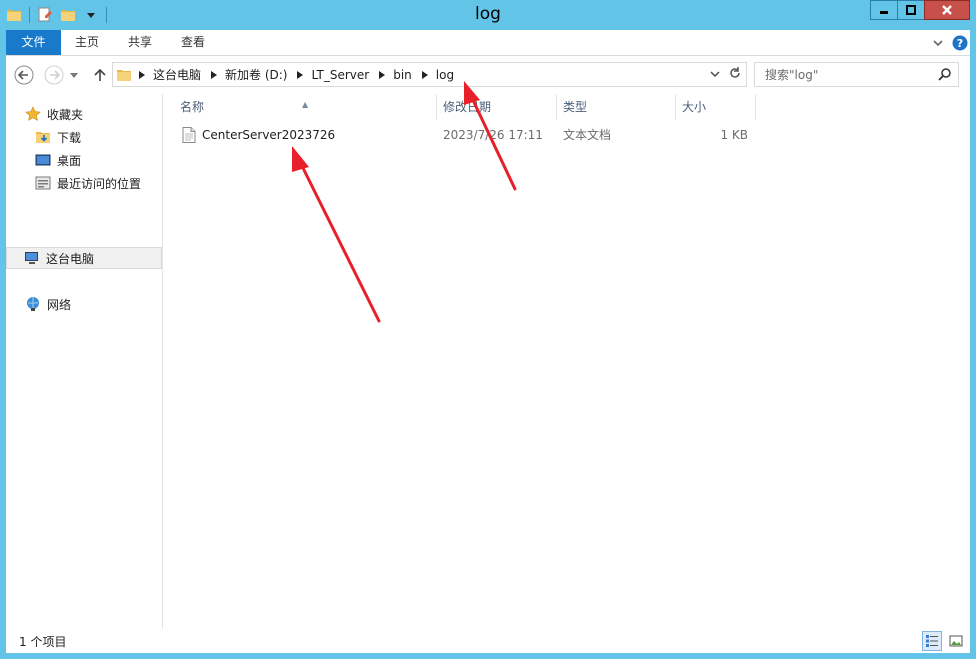  I want to click on tab-file: 文件, so click(33, 42).